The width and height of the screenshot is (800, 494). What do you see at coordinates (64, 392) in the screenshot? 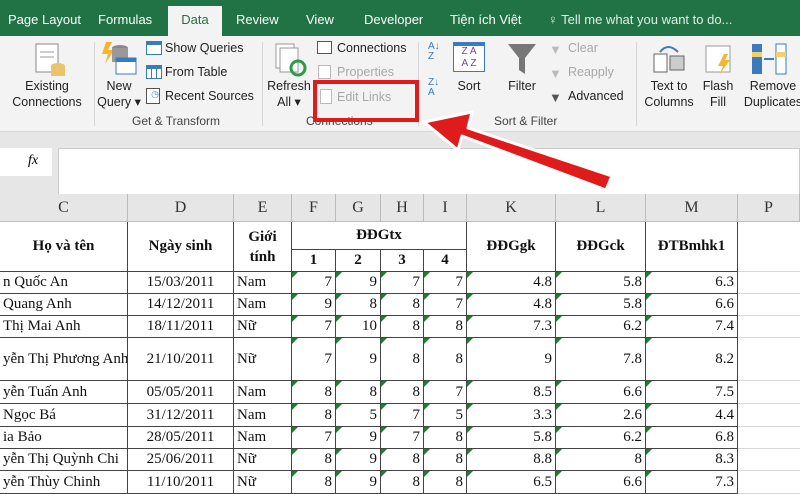
I see `table-cell: yễn Tuấn Anh` at bounding box center [64, 392].